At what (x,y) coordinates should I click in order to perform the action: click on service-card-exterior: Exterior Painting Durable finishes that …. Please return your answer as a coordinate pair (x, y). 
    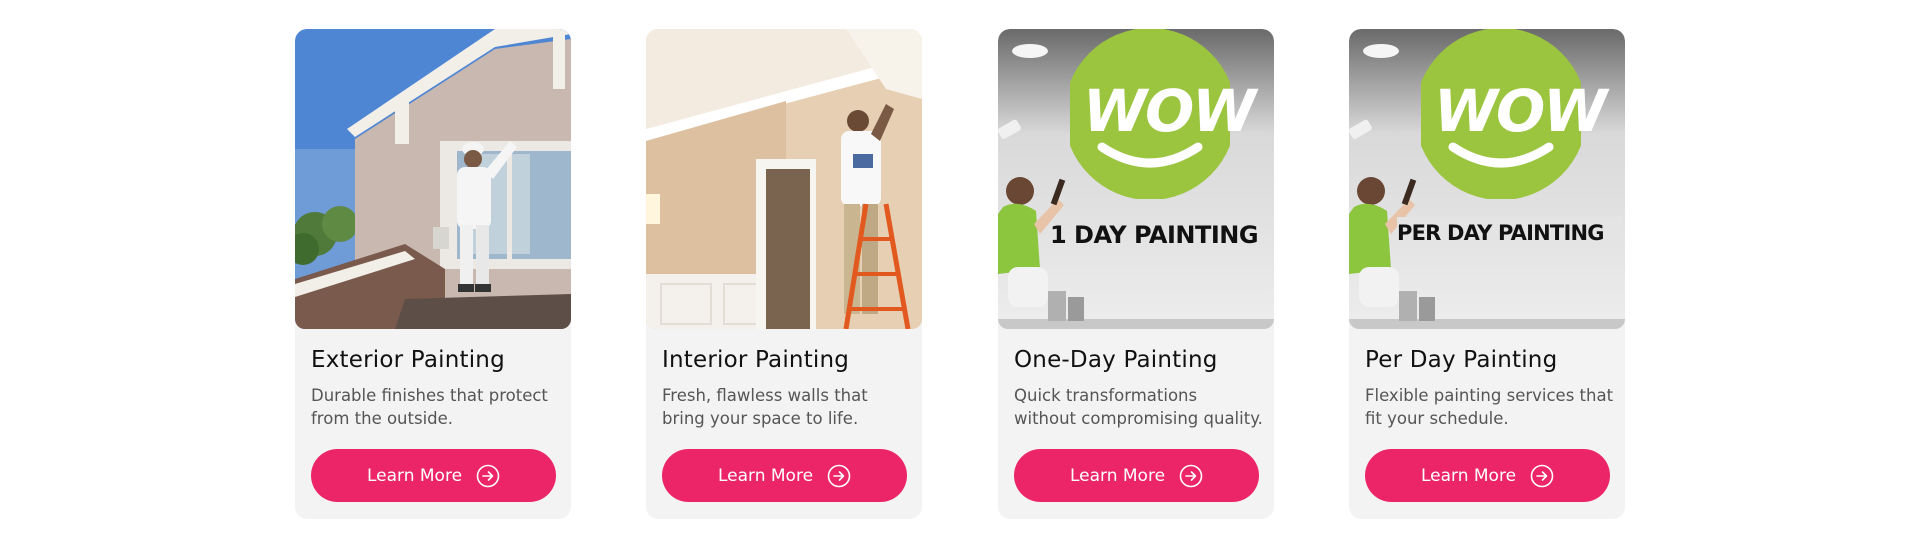
    Looking at the image, I should click on (433, 274).